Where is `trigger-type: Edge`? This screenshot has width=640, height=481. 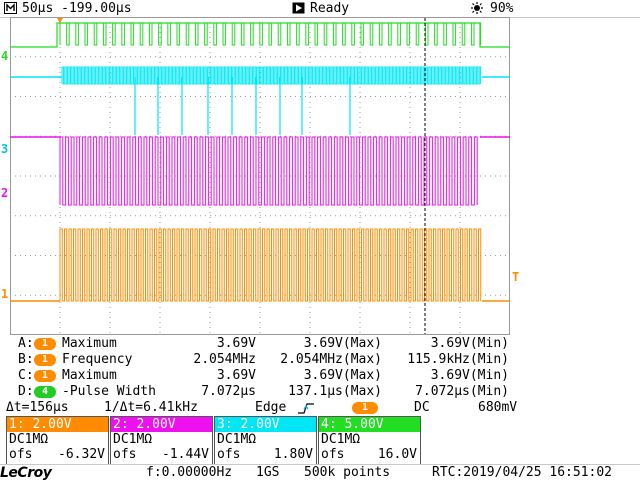
trigger-type: Edge is located at coordinates (270, 408).